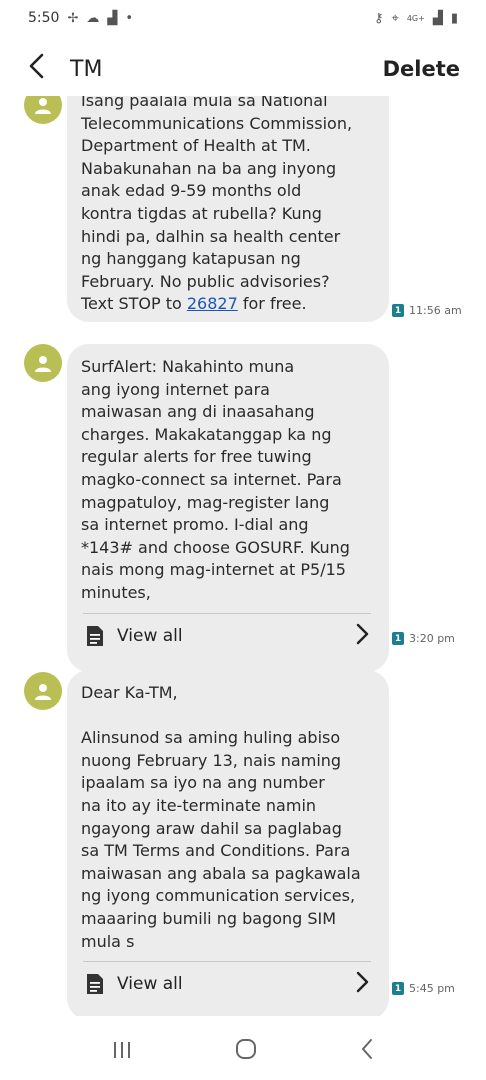 The image size is (486, 1080). Describe the element at coordinates (243, 18) in the screenshot. I see `status-bar: 5:50 ✢ ☁ ▟ • ⚷ ⌖ 4G+ ▟ ▮` at that location.